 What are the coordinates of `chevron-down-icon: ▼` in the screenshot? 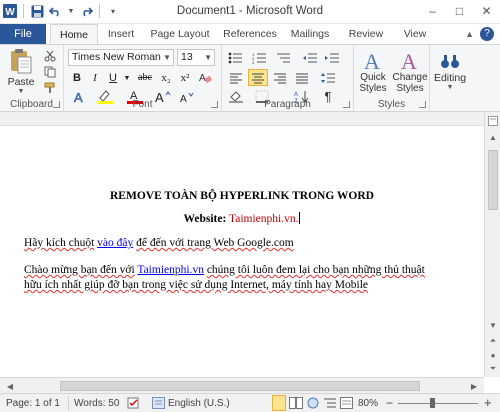 It's located at (167, 57).